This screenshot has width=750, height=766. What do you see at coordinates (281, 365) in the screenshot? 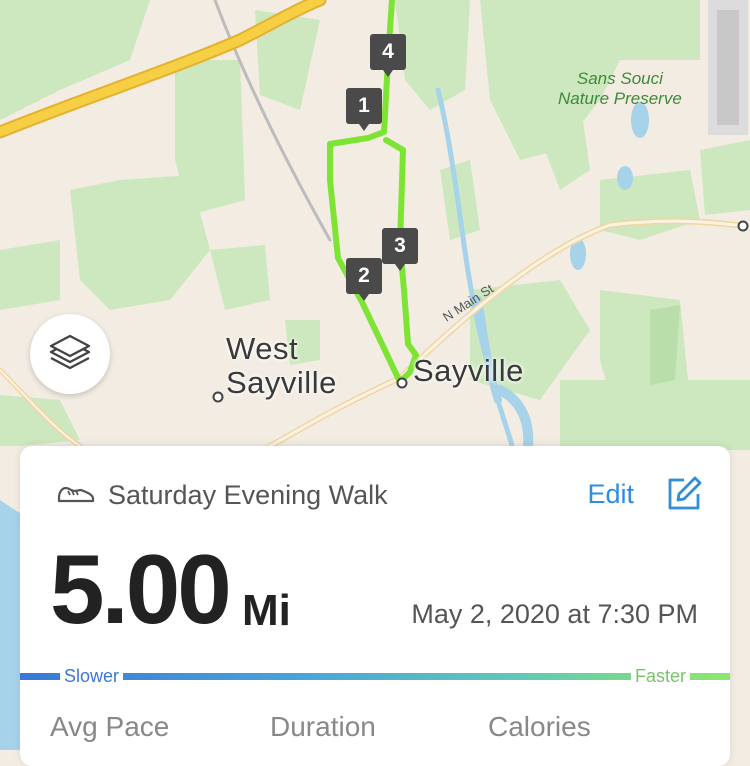
I see `town-label-west-sayville: West Sayville` at bounding box center [281, 365].